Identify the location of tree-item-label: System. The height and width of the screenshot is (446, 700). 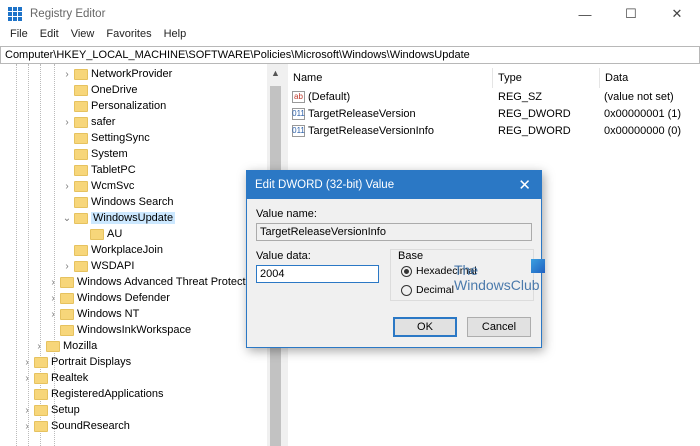
(109, 154).